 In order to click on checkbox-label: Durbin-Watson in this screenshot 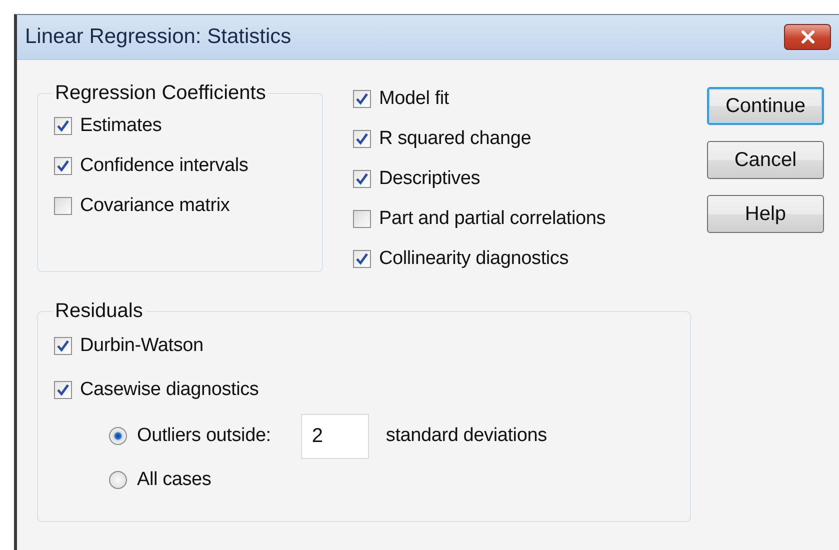, I will do `click(142, 346)`.